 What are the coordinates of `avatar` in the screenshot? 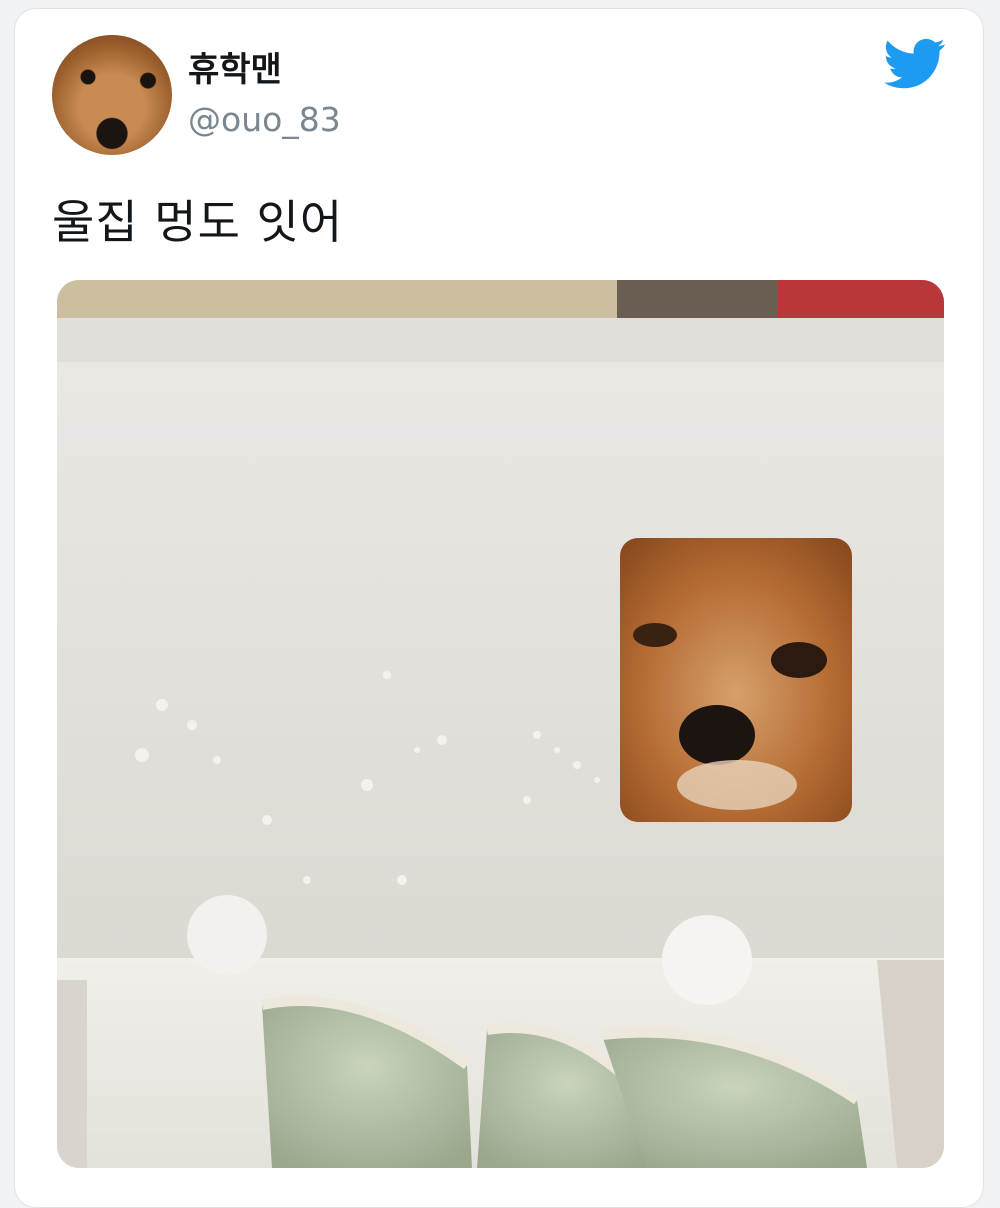 It's located at (112, 95).